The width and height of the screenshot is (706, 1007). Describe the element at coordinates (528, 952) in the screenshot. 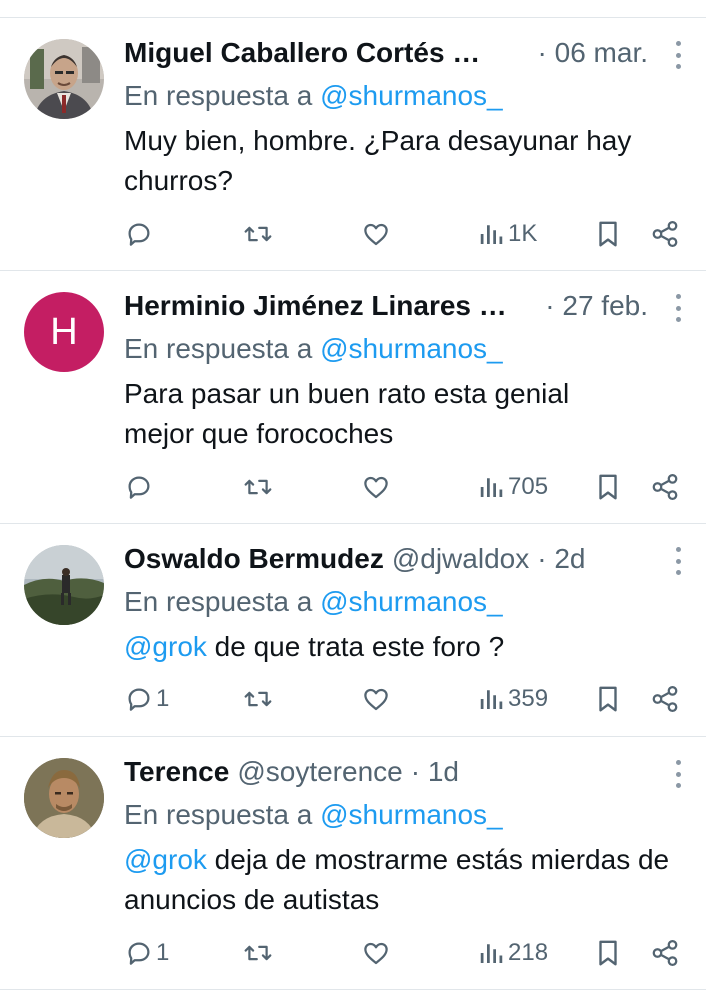

I see `views-count: 218` at that location.